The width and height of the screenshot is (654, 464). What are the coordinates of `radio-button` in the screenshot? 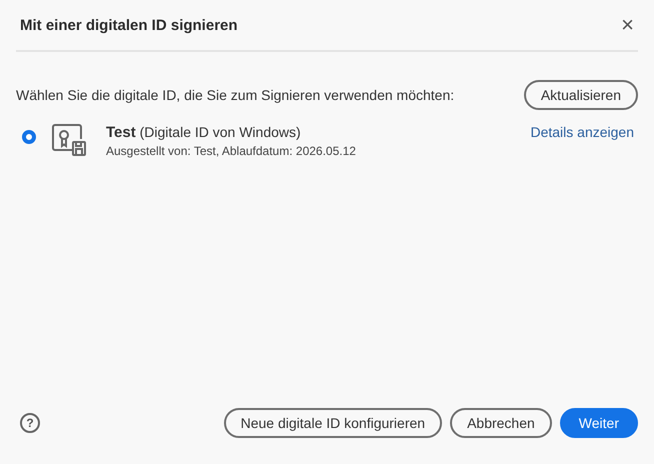 It's located at (29, 137).